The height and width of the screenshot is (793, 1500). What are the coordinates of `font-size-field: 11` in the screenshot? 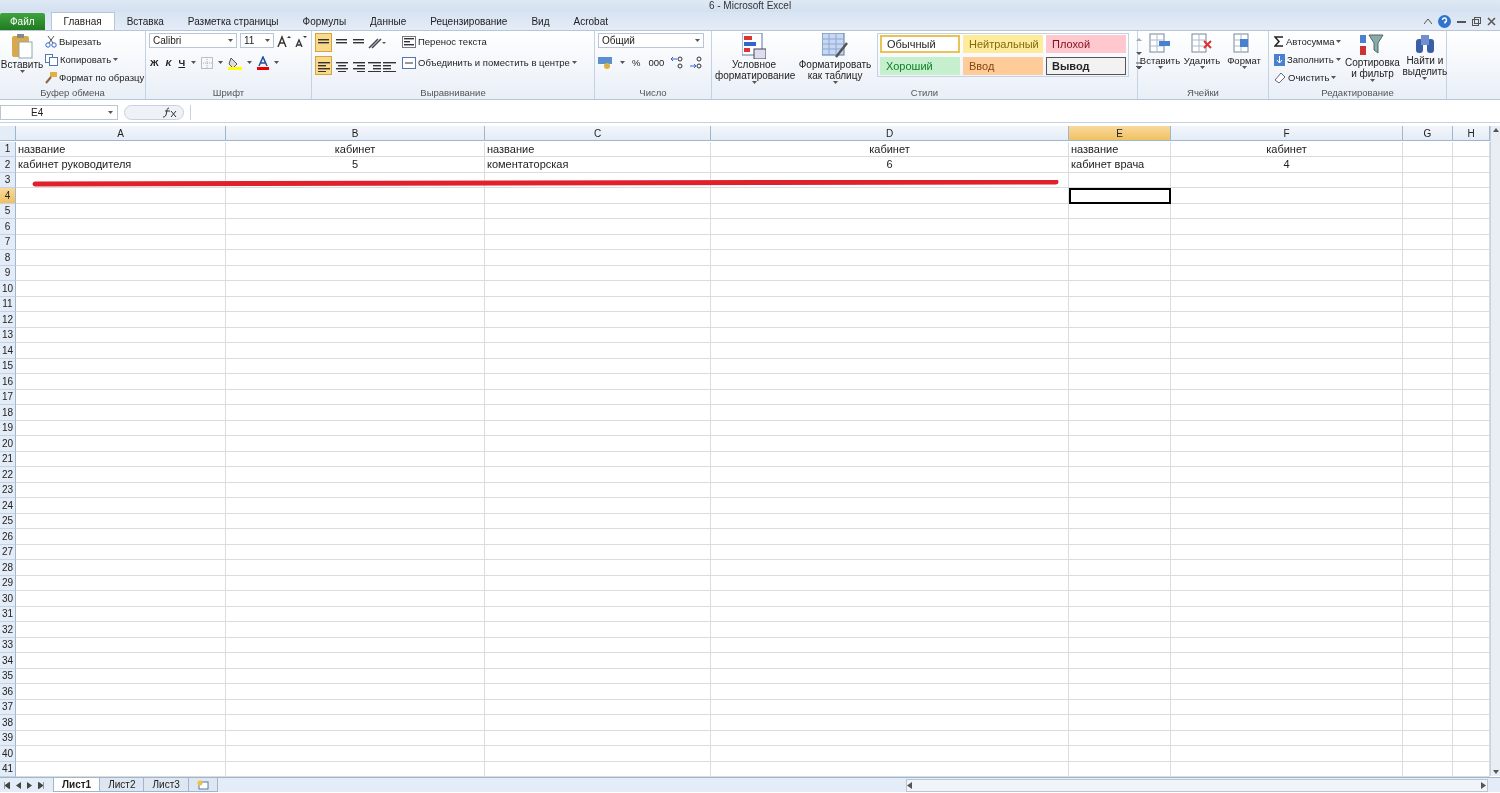 It's located at (257, 40).